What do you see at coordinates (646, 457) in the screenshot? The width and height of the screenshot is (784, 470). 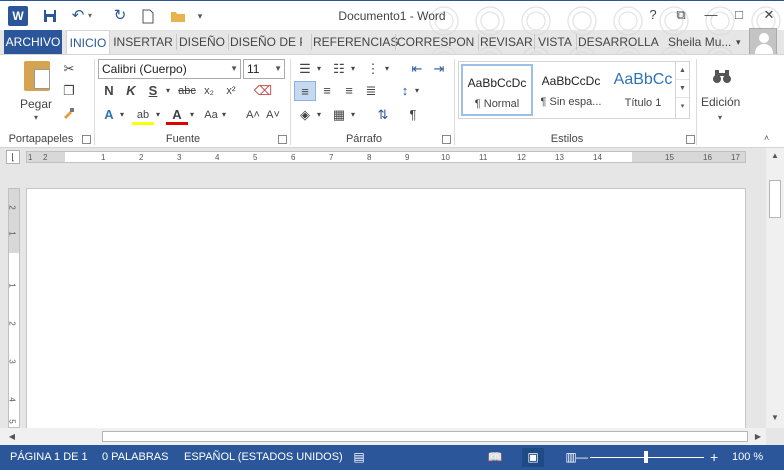 I see `zoom-slider-thumb` at bounding box center [646, 457].